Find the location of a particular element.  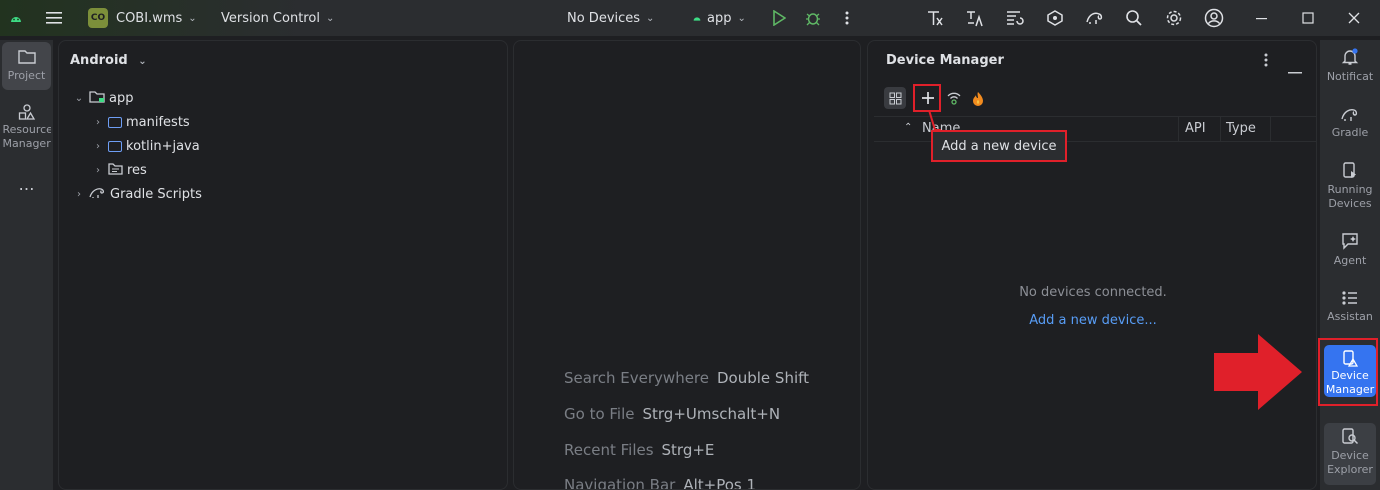

project-selector: CO COBI.wms ⌄ is located at coordinates (142, 18).